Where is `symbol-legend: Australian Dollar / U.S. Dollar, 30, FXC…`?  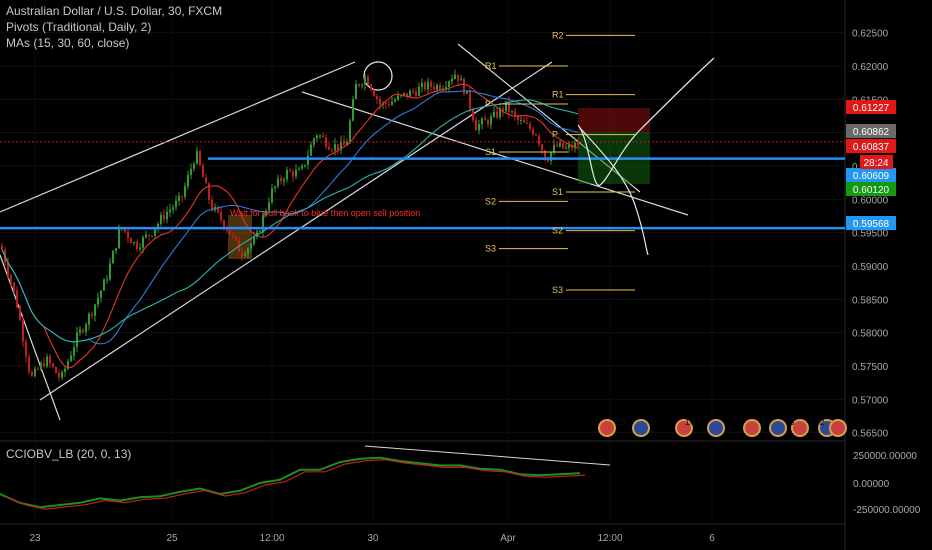 symbol-legend: Australian Dollar / U.S. Dollar, 30, FXC… is located at coordinates (114, 11).